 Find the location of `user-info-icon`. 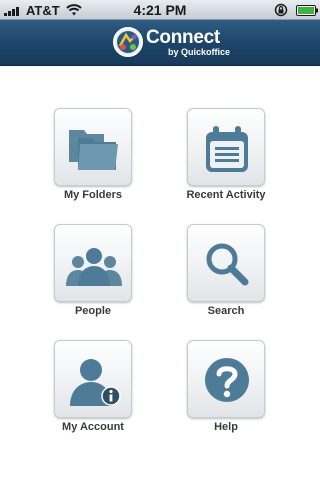

user-info-icon is located at coordinates (95, 382).